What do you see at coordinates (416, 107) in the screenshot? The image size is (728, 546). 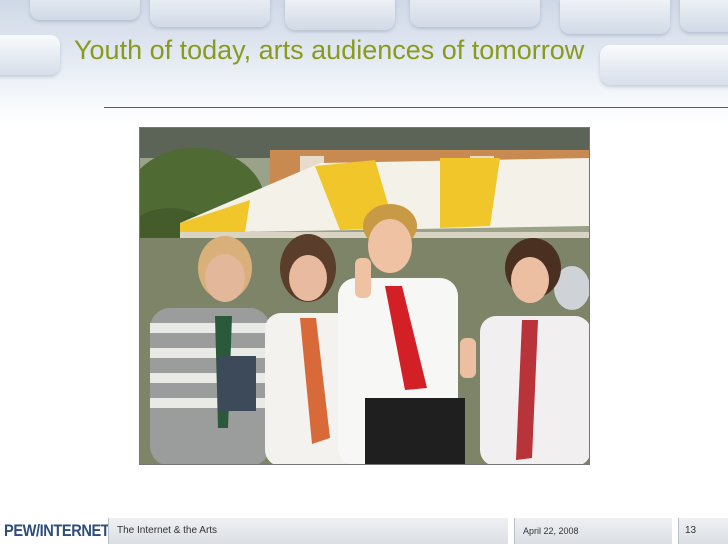 I see `title-divider` at bounding box center [416, 107].